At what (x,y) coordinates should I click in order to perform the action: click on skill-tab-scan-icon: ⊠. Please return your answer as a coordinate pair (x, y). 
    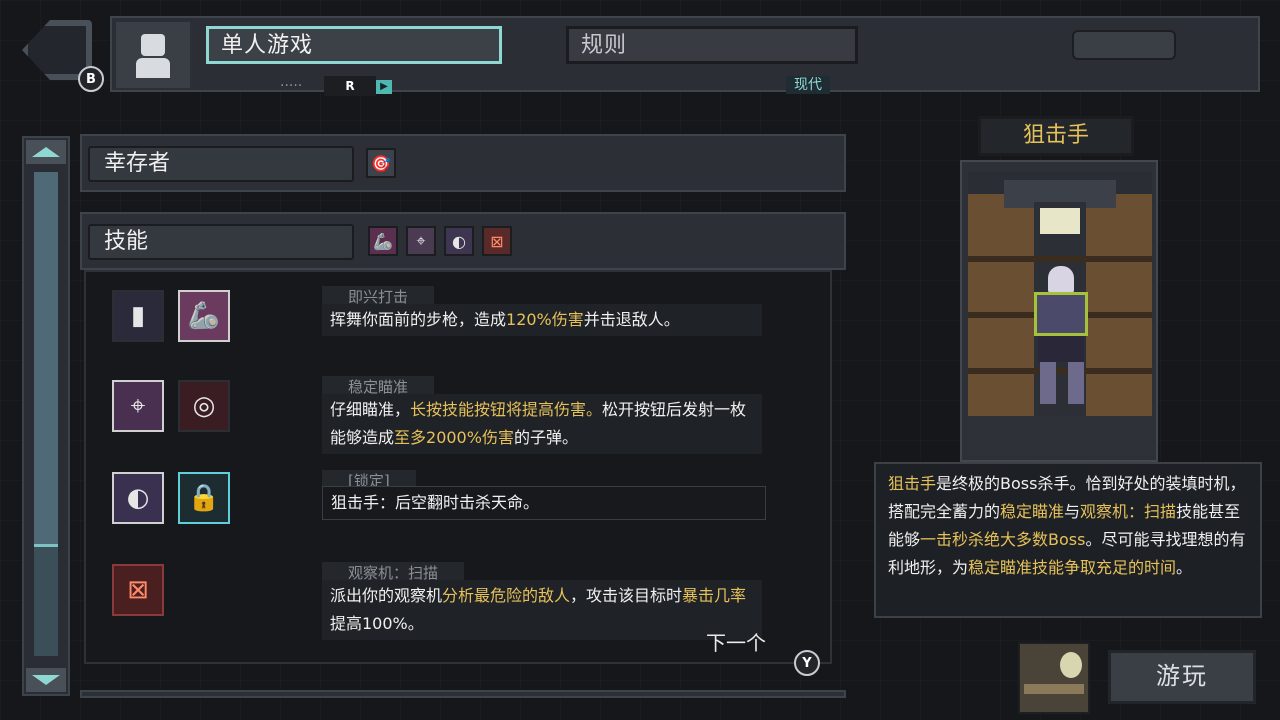
    Looking at the image, I should click on (497, 241).